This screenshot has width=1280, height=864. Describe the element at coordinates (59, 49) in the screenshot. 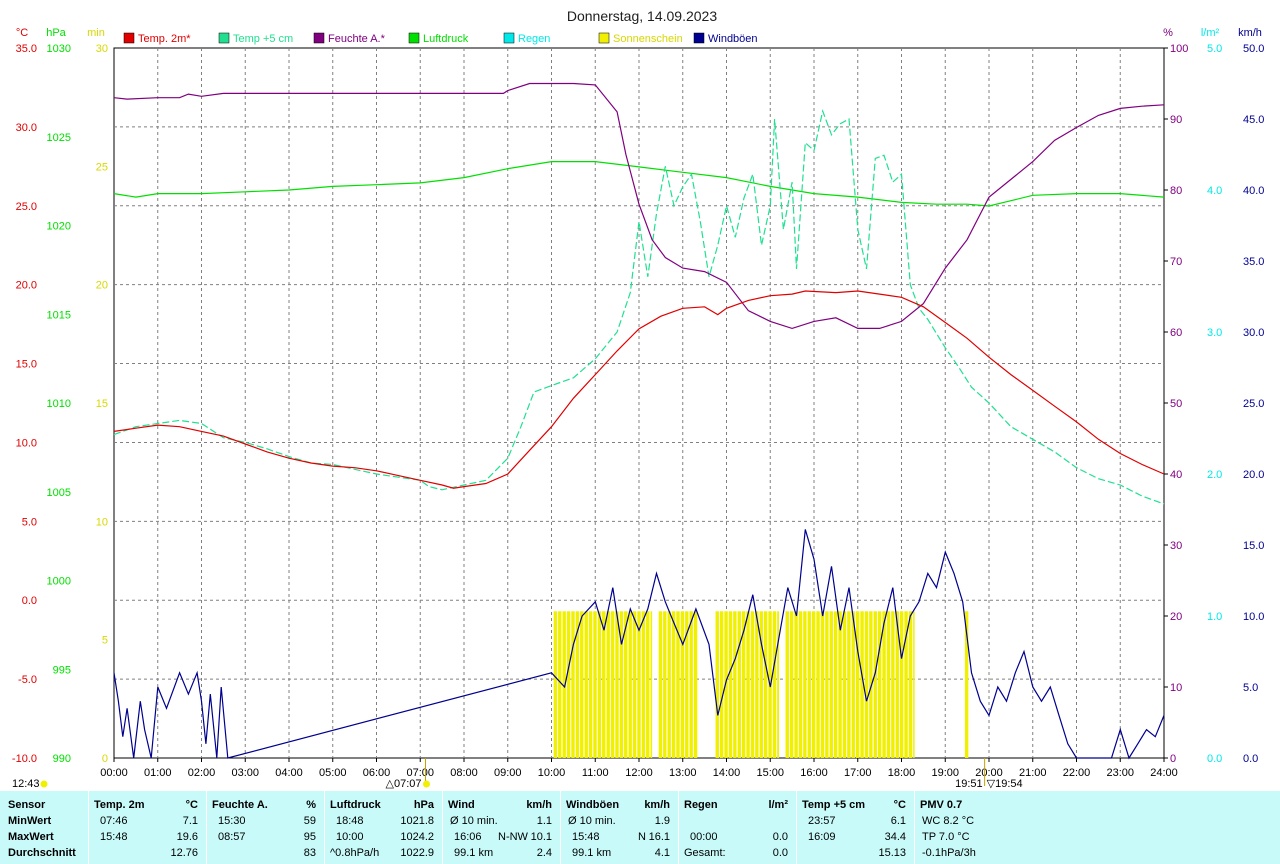

I see `pressure-tick-label: 1030` at that location.